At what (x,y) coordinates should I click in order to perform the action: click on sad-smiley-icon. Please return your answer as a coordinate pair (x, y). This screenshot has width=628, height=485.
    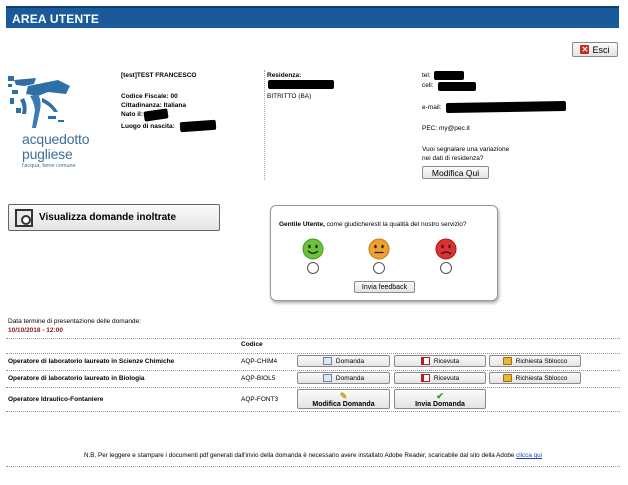
    Looking at the image, I should click on (446, 249).